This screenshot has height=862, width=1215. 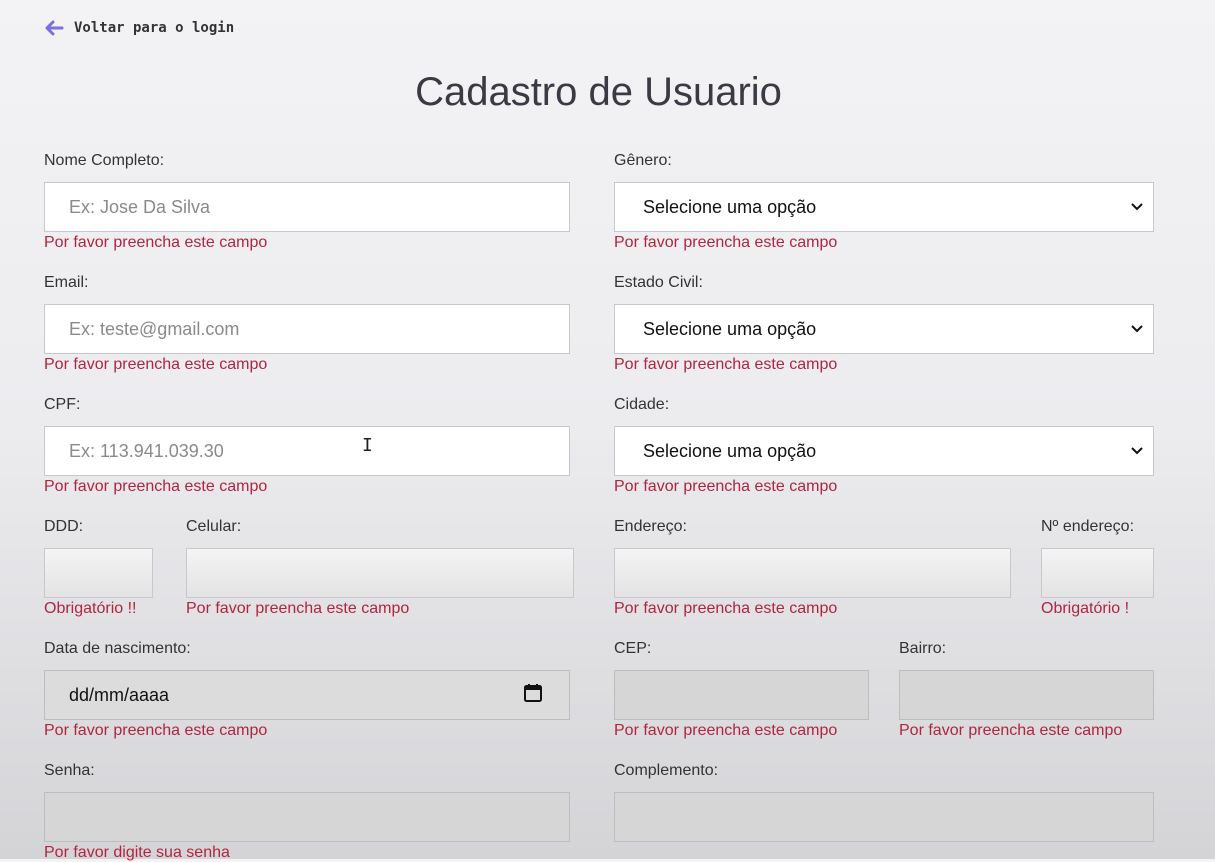 What do you see at coordinates (633, 648) in the screenshot?
I see `cep-label: CEP:` at bounding box center [633, 648].